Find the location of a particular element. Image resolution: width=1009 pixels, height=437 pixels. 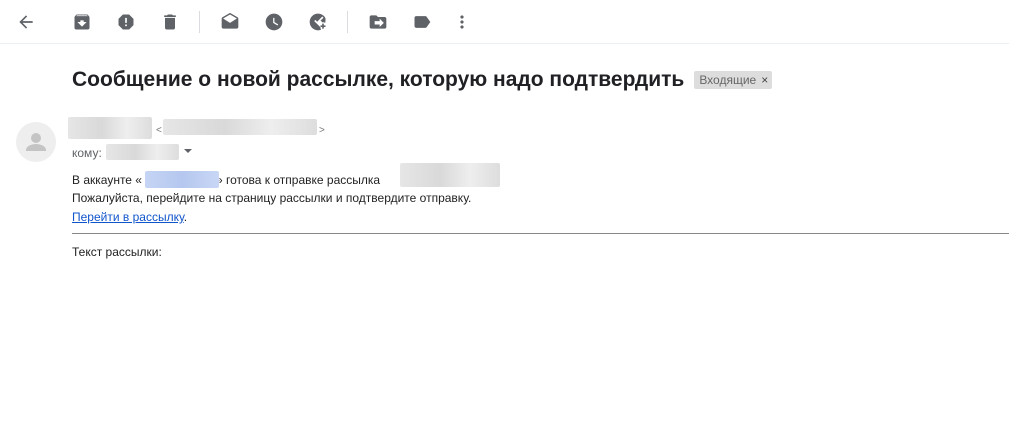

report-spam-button is located at coordinates (126, 22).